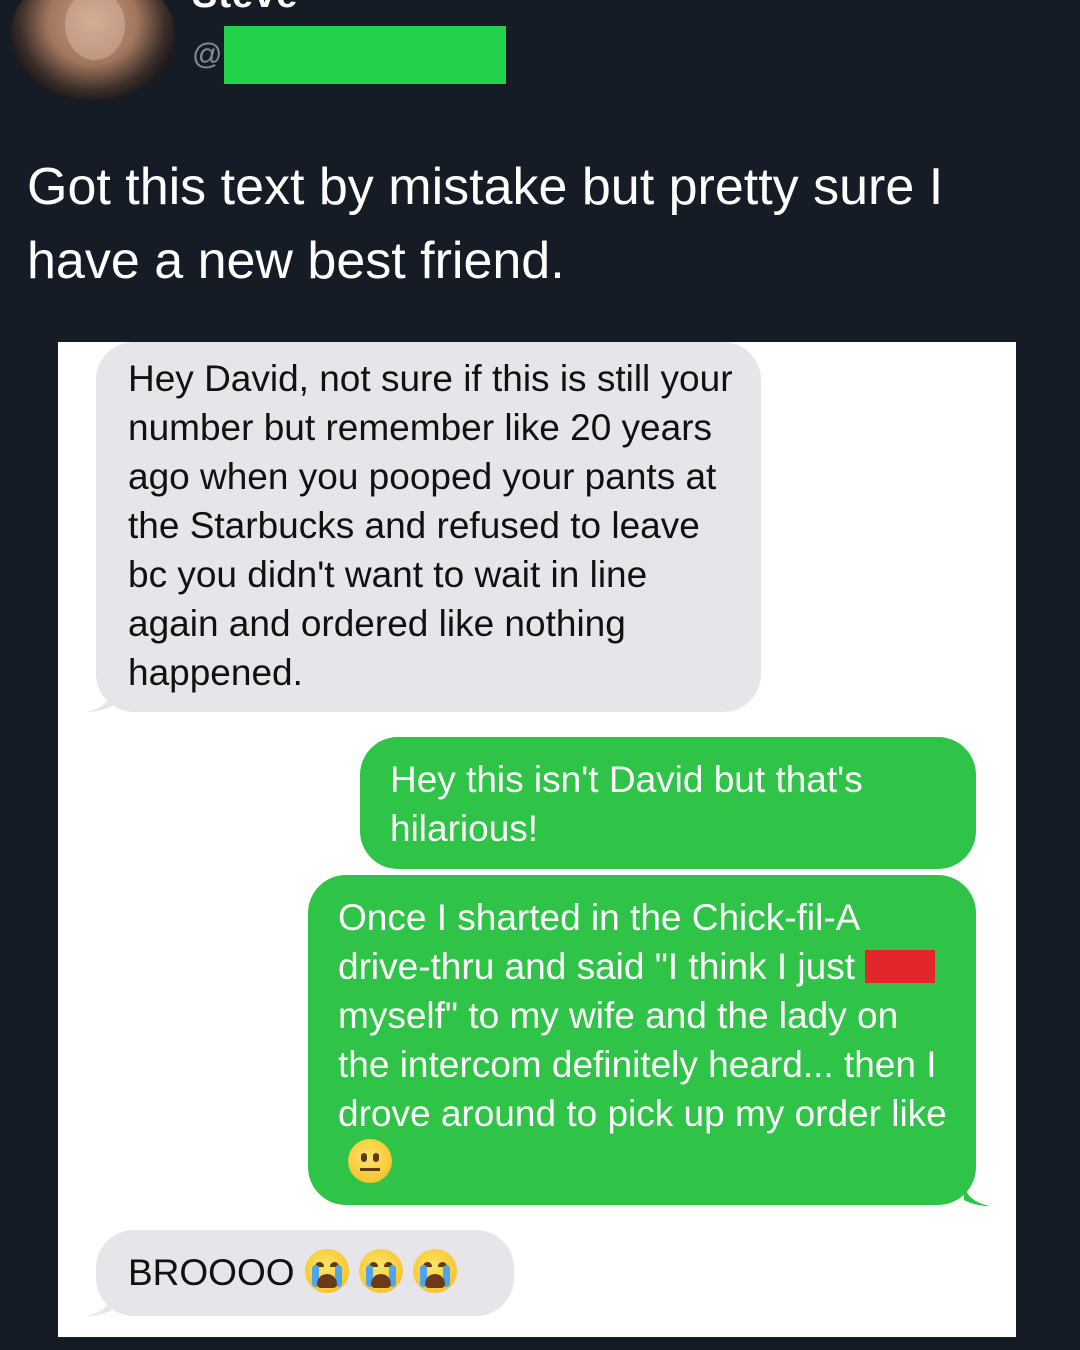 This screenshot has width=1080, height=1350. I want to click on avatar, so click(92, 50).